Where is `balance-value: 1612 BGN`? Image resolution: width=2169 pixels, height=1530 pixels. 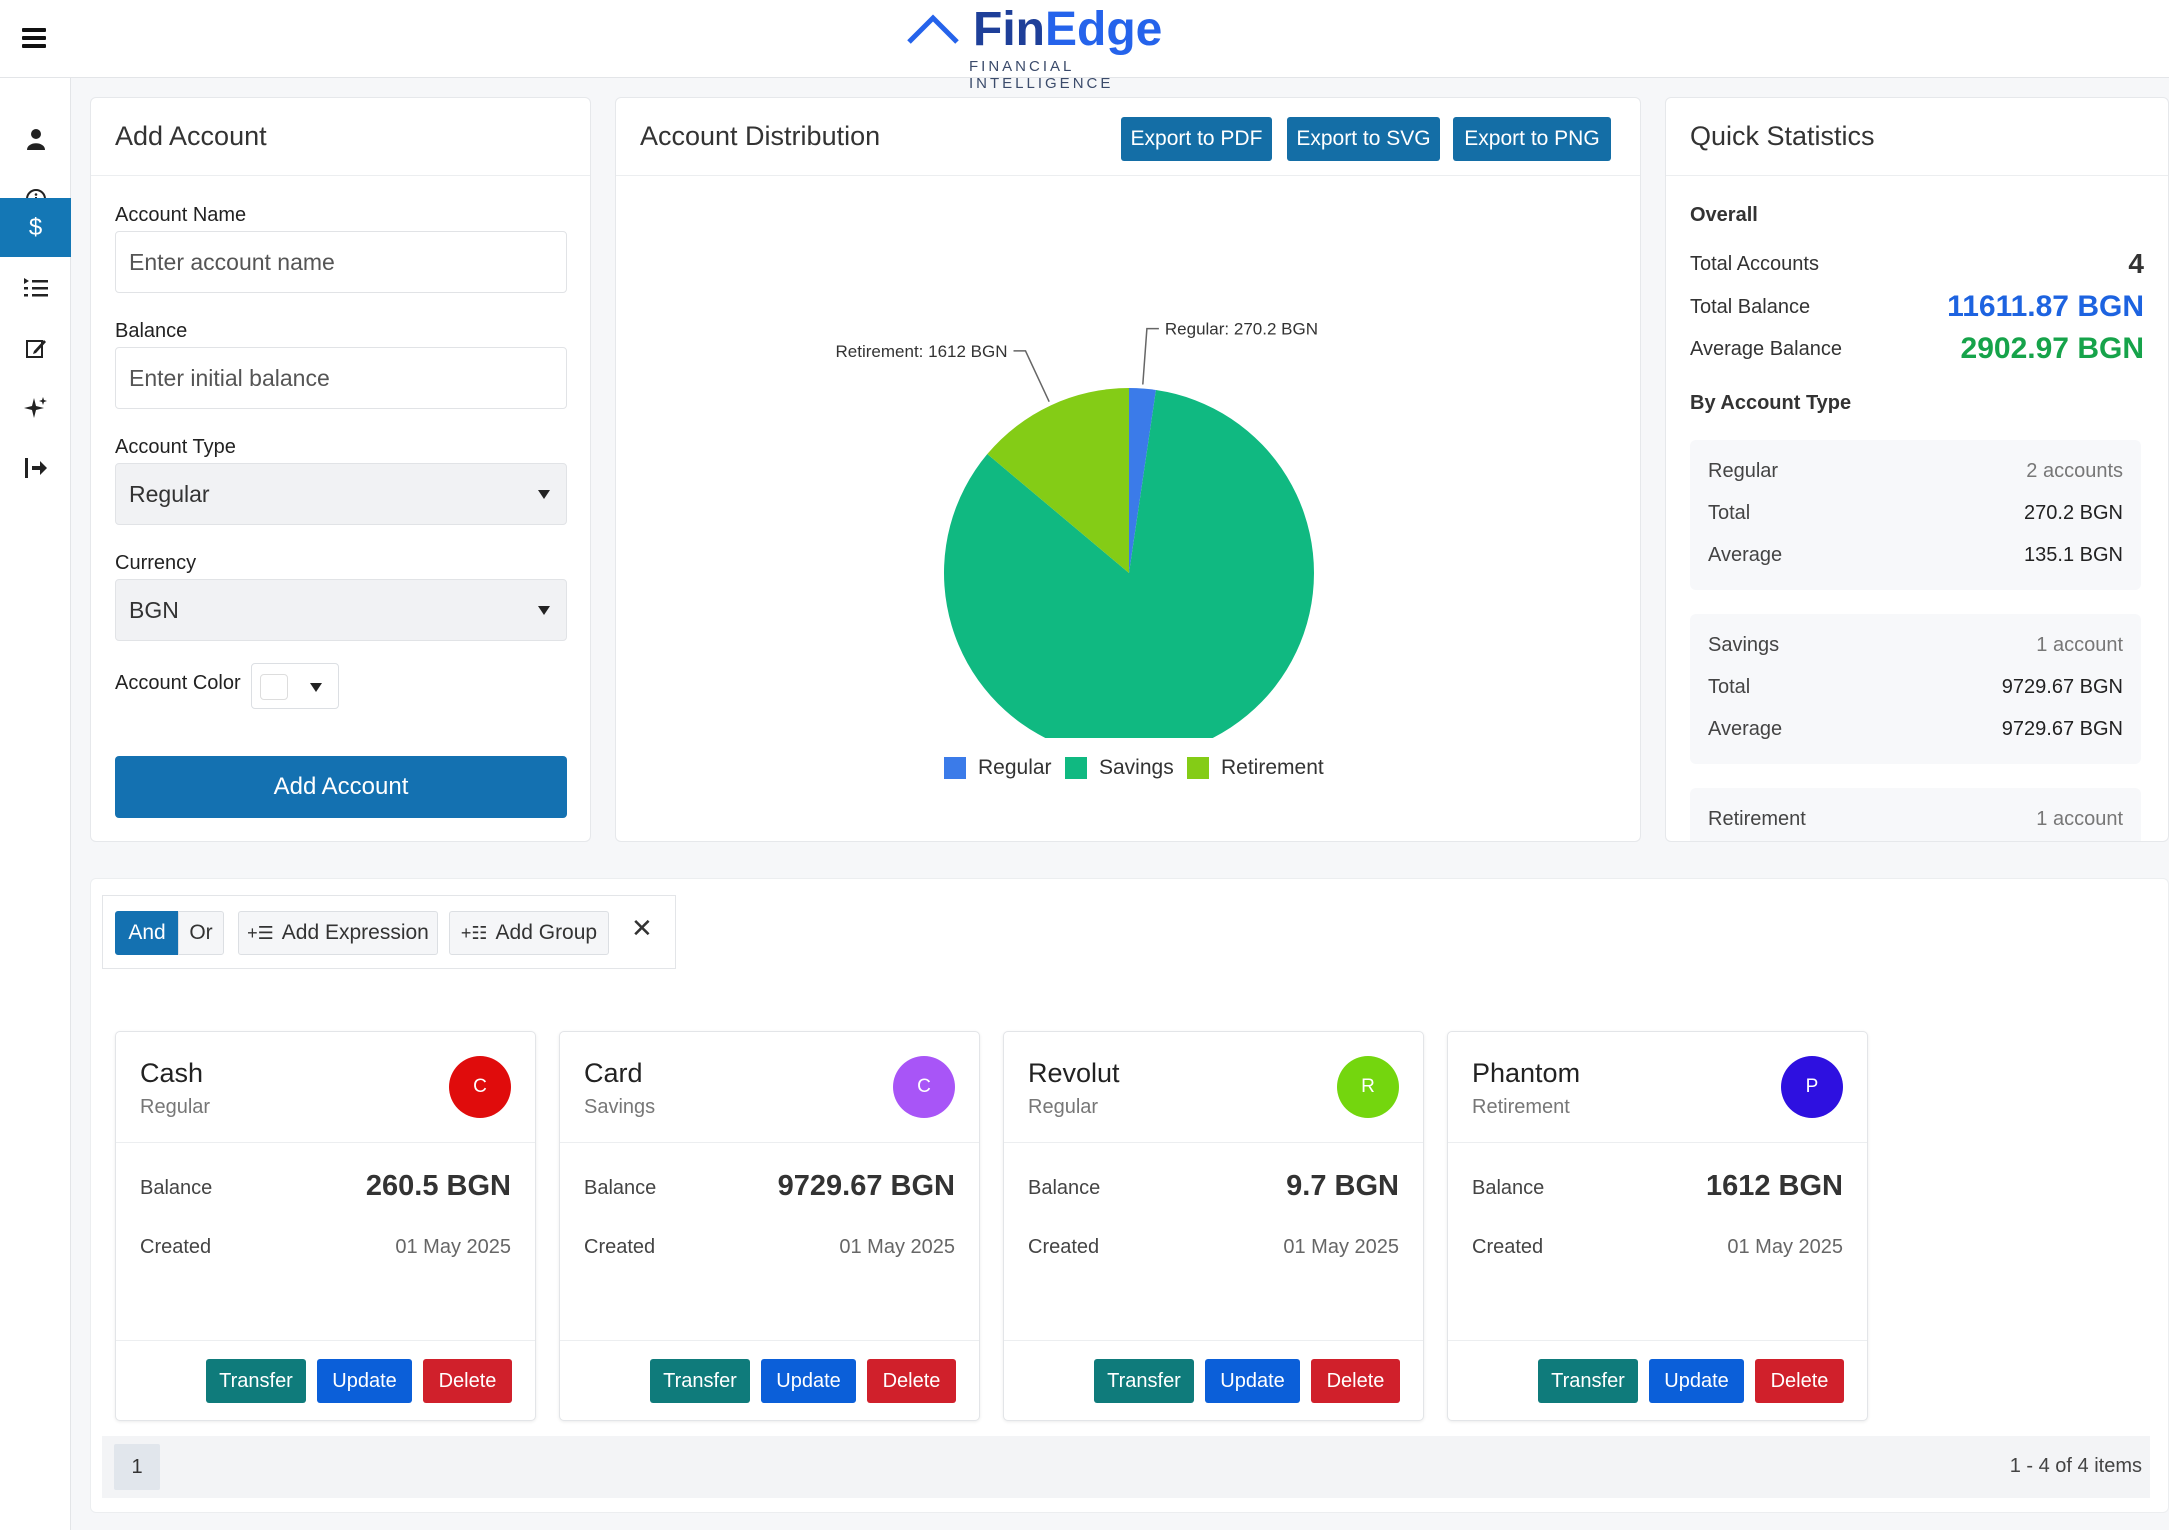 balance-value: 1612 BGN is located at coordinates (1774, 1186).